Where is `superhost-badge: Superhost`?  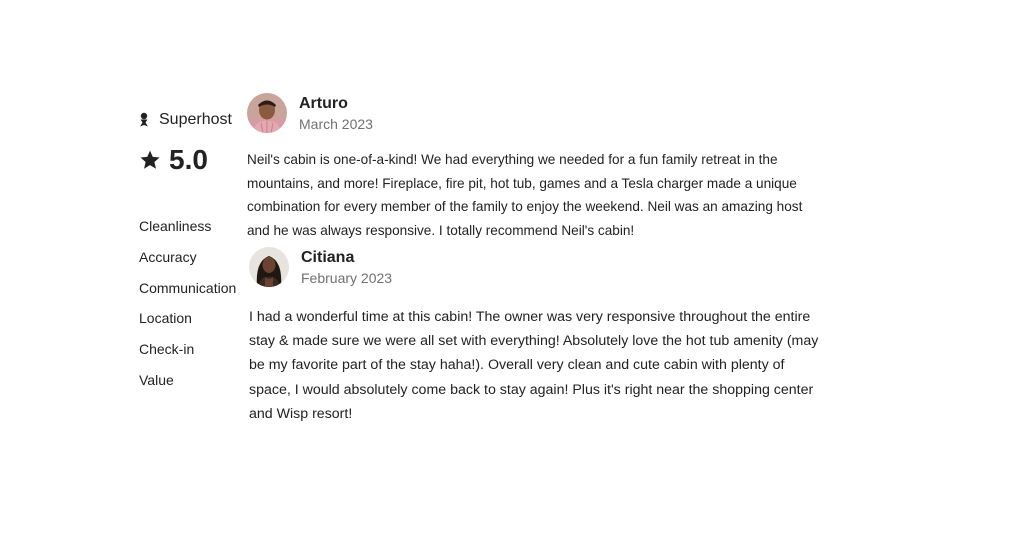 superhost-badge: Superhost is located at coordinates (185, 120).